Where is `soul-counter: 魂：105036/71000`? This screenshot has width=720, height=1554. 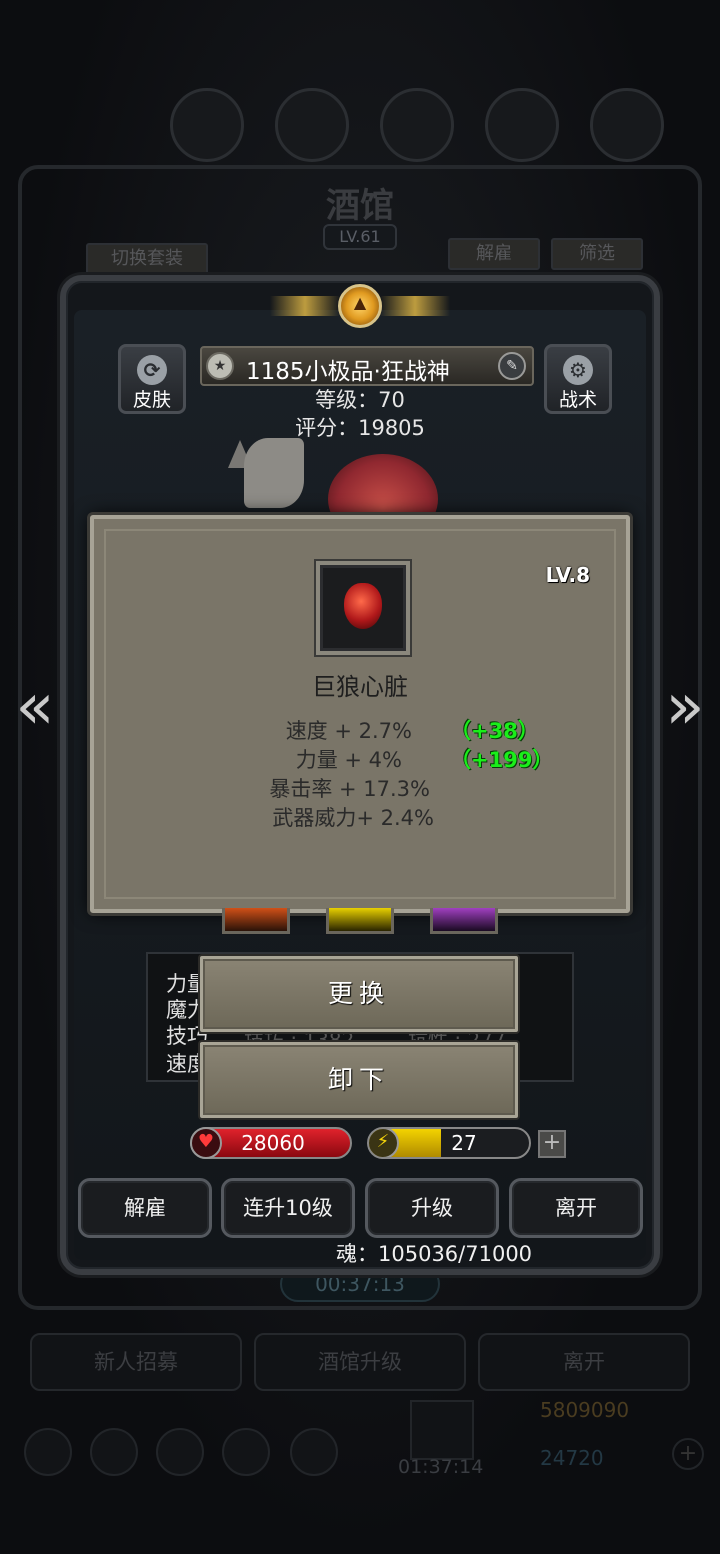
soul-counter: 魂：105036/71000 is located at coordinates (434, 1254).